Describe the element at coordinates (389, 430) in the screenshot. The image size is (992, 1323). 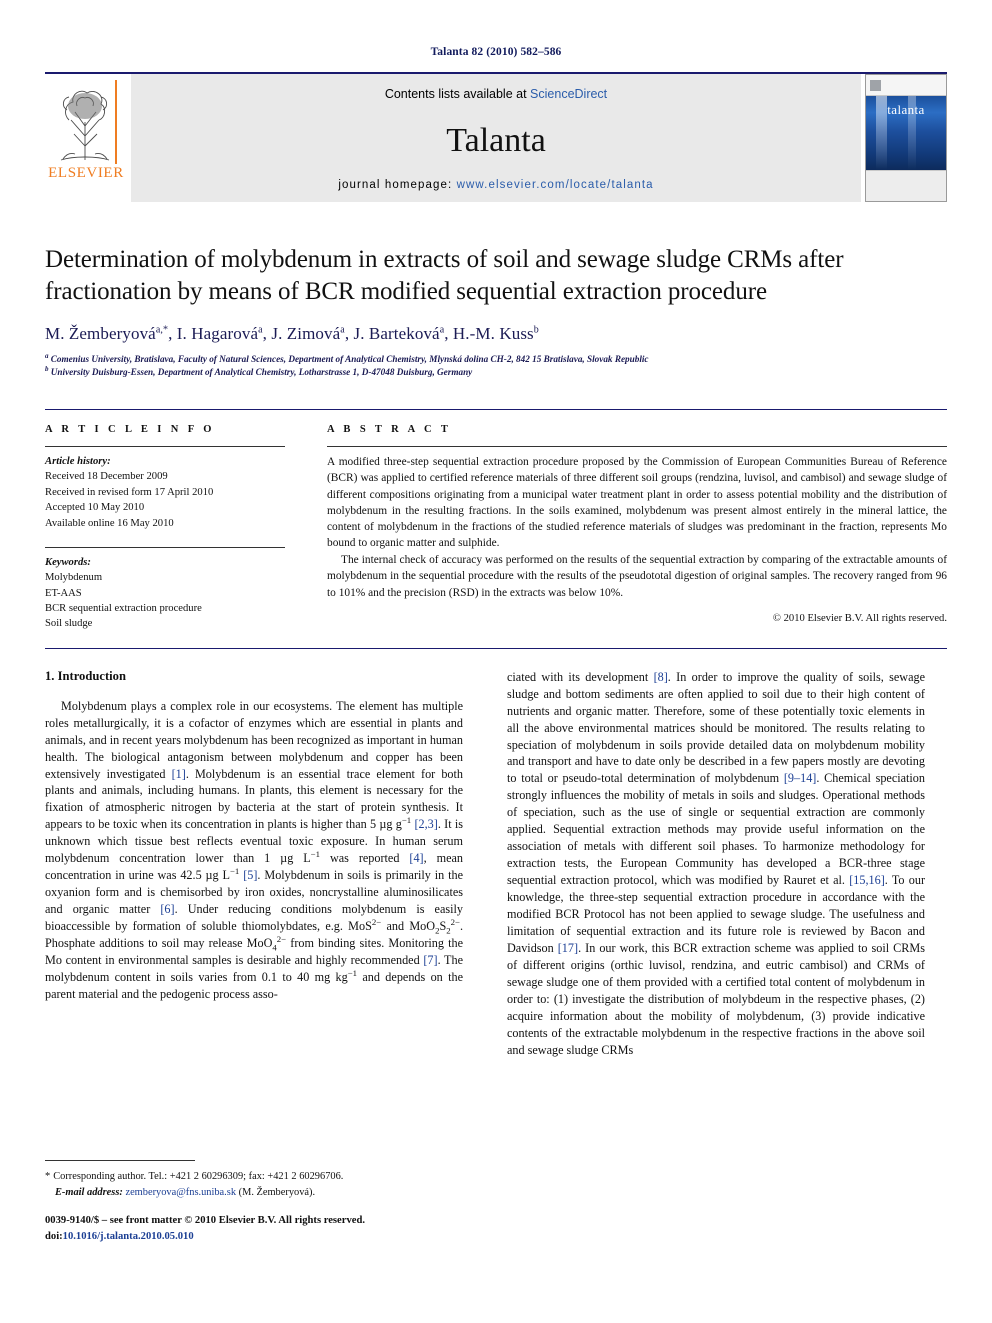
I see `abstract-heading: A B S T R A C T` at that location.